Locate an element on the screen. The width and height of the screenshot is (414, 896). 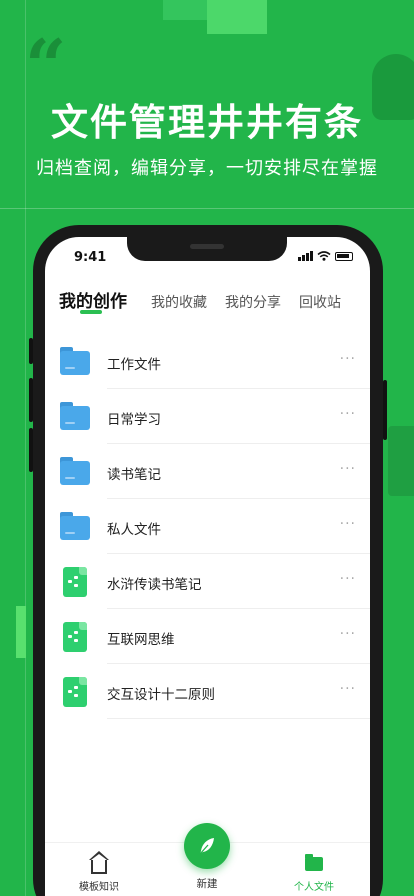
new-button is located at coordinates (207, 846).